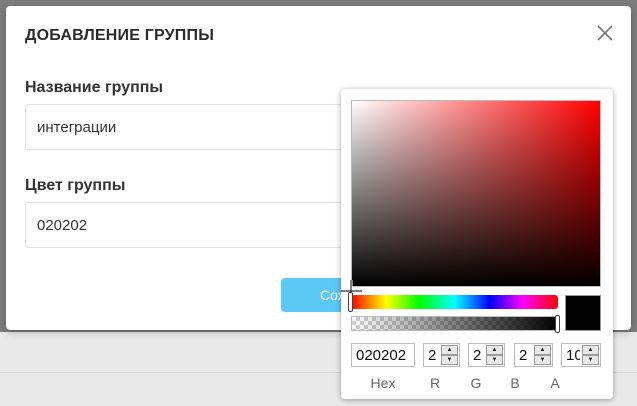 The width and height of the screenshot is (637, 406). Describe the element at coordinates (515, 383) in the screenshot. I see `b-label: B` at that location.